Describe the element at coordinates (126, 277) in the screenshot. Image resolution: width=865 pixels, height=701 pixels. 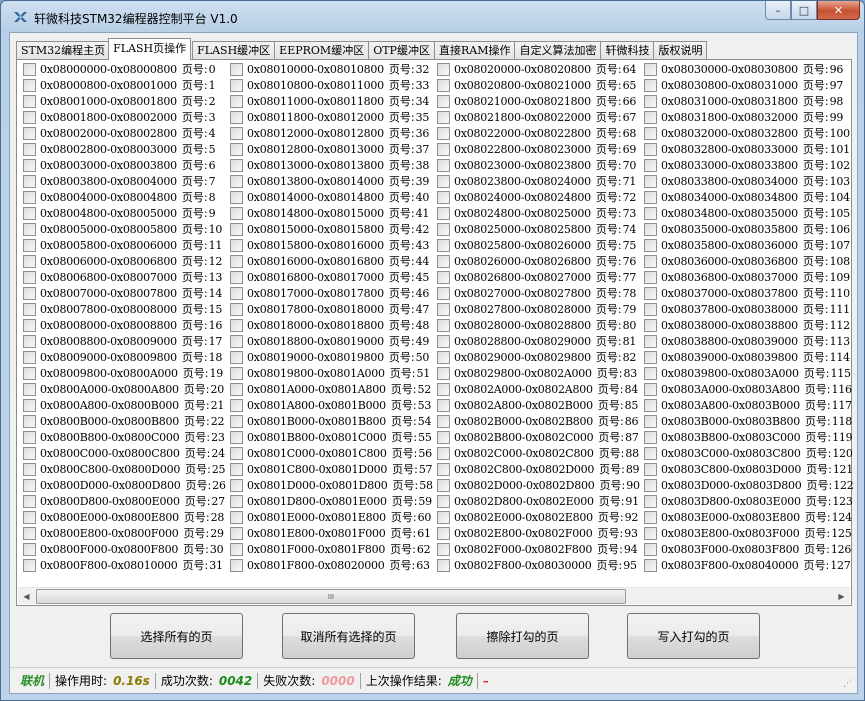
I see `page-list-item: 0x08006800-0x08007000 页号: 13` at that location.